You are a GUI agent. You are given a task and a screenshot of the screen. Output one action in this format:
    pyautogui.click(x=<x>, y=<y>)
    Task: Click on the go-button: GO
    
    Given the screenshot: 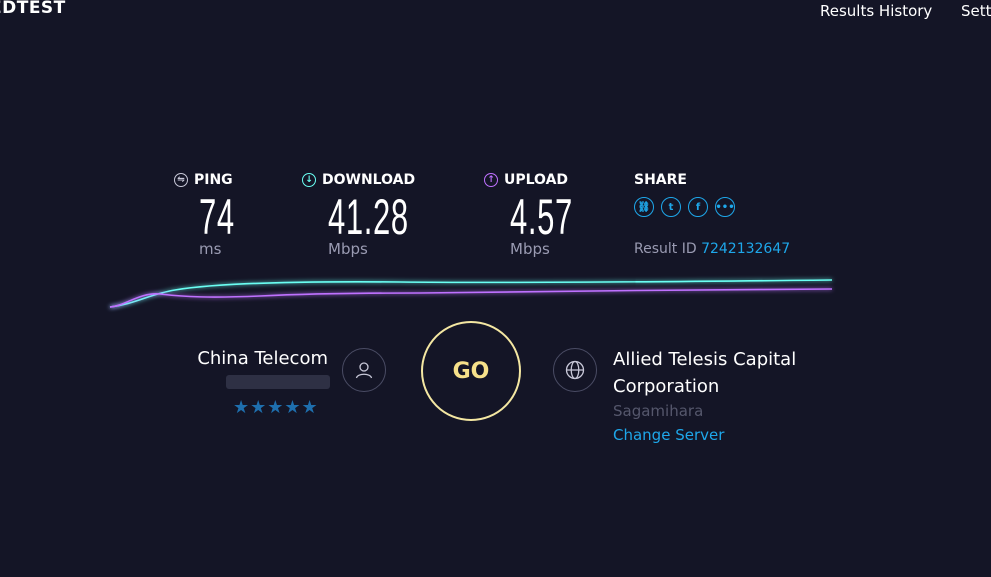 What is the action you would take?
    pyautogui.click(x=471, y=371)
    